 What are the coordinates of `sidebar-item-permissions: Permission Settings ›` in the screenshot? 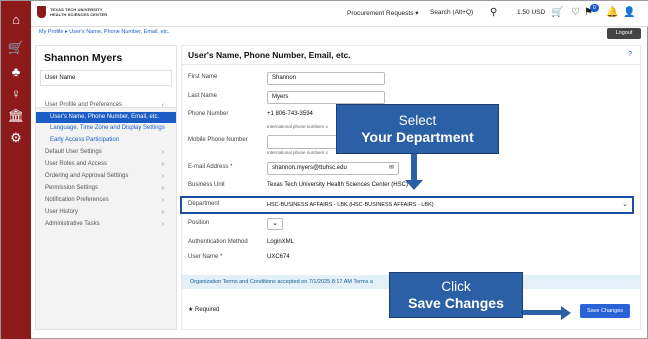 It's located at (106, 188).